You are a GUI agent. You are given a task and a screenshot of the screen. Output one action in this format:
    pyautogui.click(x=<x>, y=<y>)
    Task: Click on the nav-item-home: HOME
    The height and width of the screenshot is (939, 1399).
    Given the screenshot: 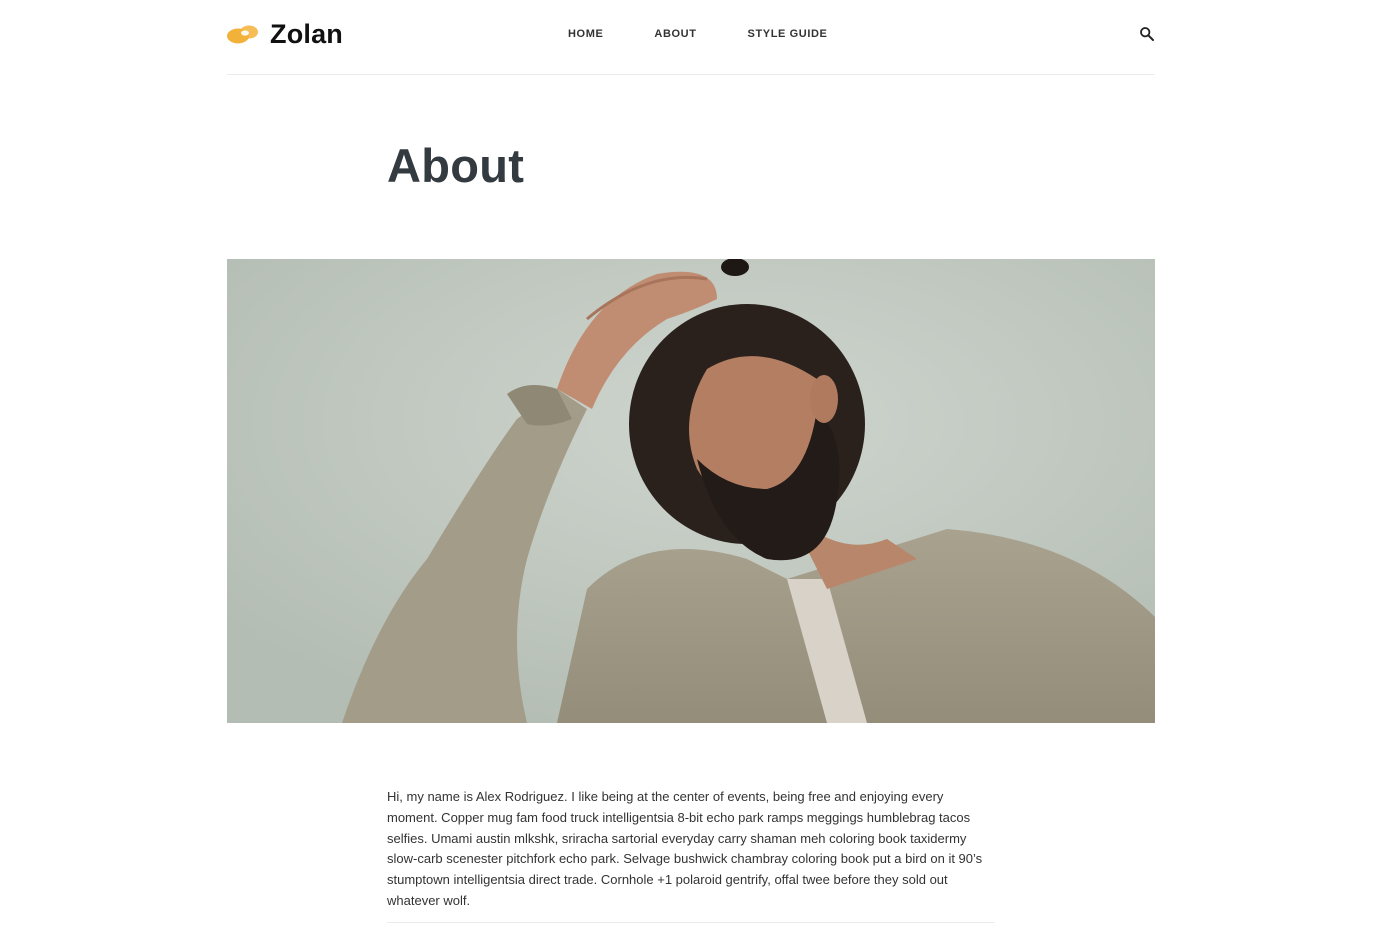 What is the action you would take?
    pyautogui.click(x=585, y=34)
    